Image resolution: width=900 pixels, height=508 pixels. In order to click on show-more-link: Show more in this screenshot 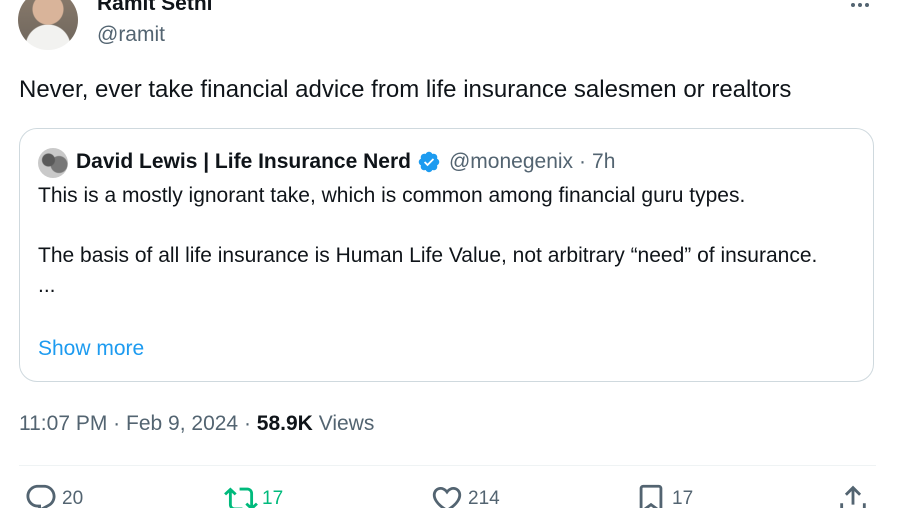, I will do `click(91, 349)`.